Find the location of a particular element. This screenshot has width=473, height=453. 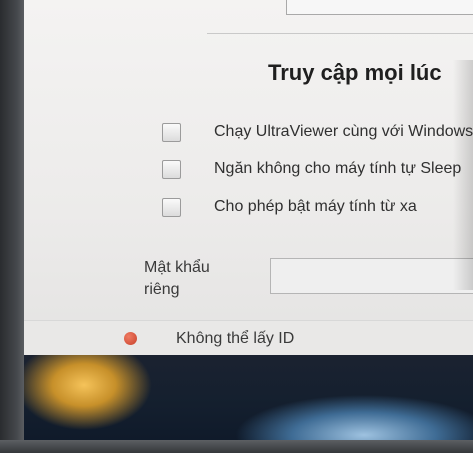

option-label: Chạy UltraViewer cùng với Windows is located at coordinates (343, 131).